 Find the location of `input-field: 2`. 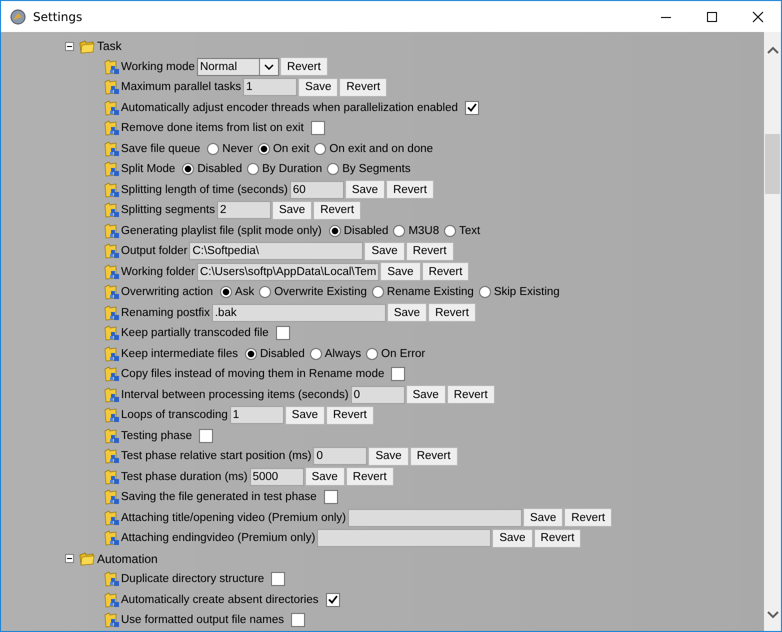

input-field: 2 is located at coordinates (243, 210).